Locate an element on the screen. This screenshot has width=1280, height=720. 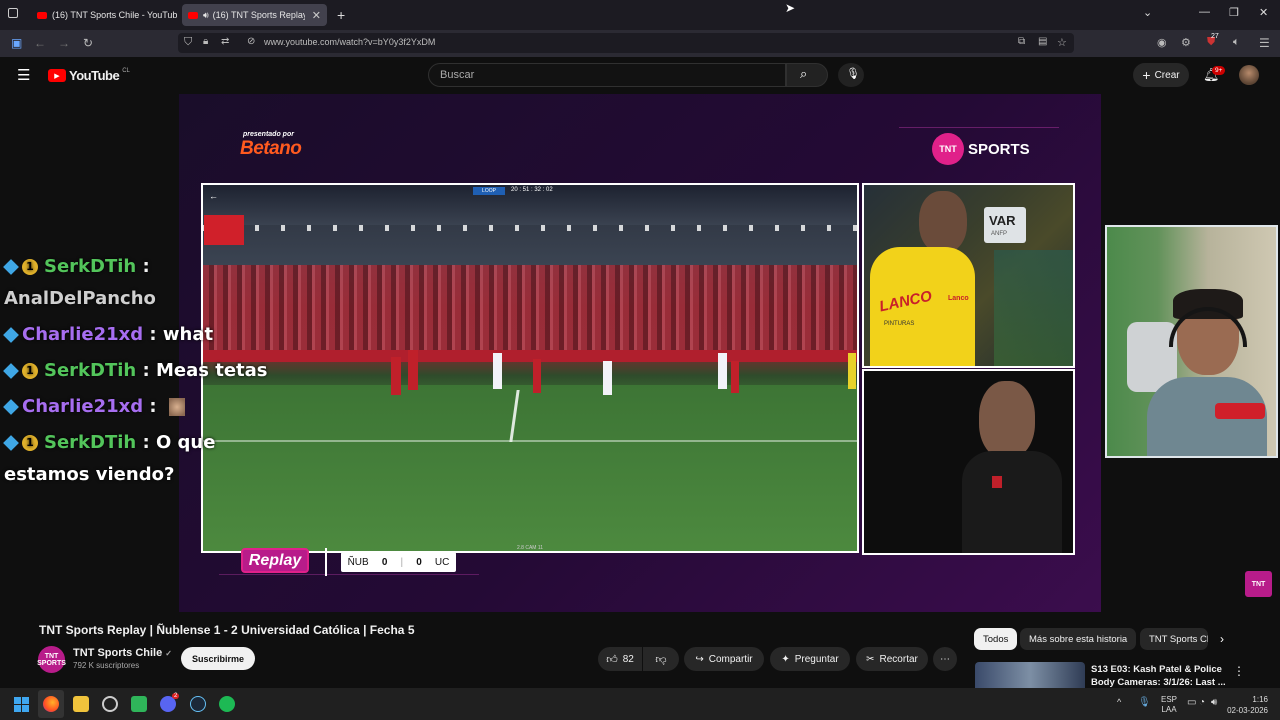
file-explorer-icon is located at coordinates (81, 704).